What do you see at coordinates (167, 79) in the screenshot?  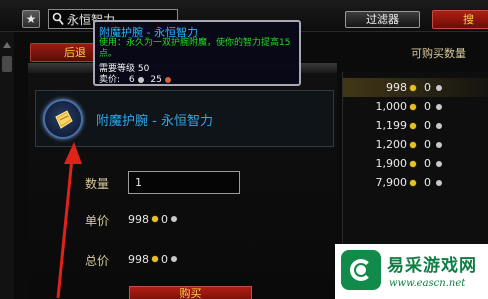 I see `copper-coin-icon` at bounding box center [167, 79].